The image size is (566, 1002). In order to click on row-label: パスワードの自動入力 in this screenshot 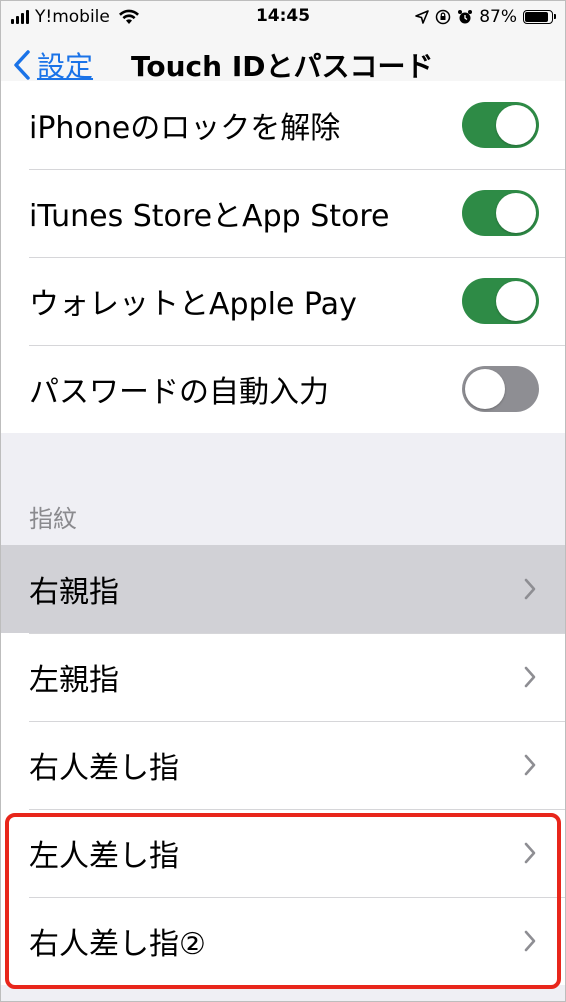, I will do `click(179, 392)`.